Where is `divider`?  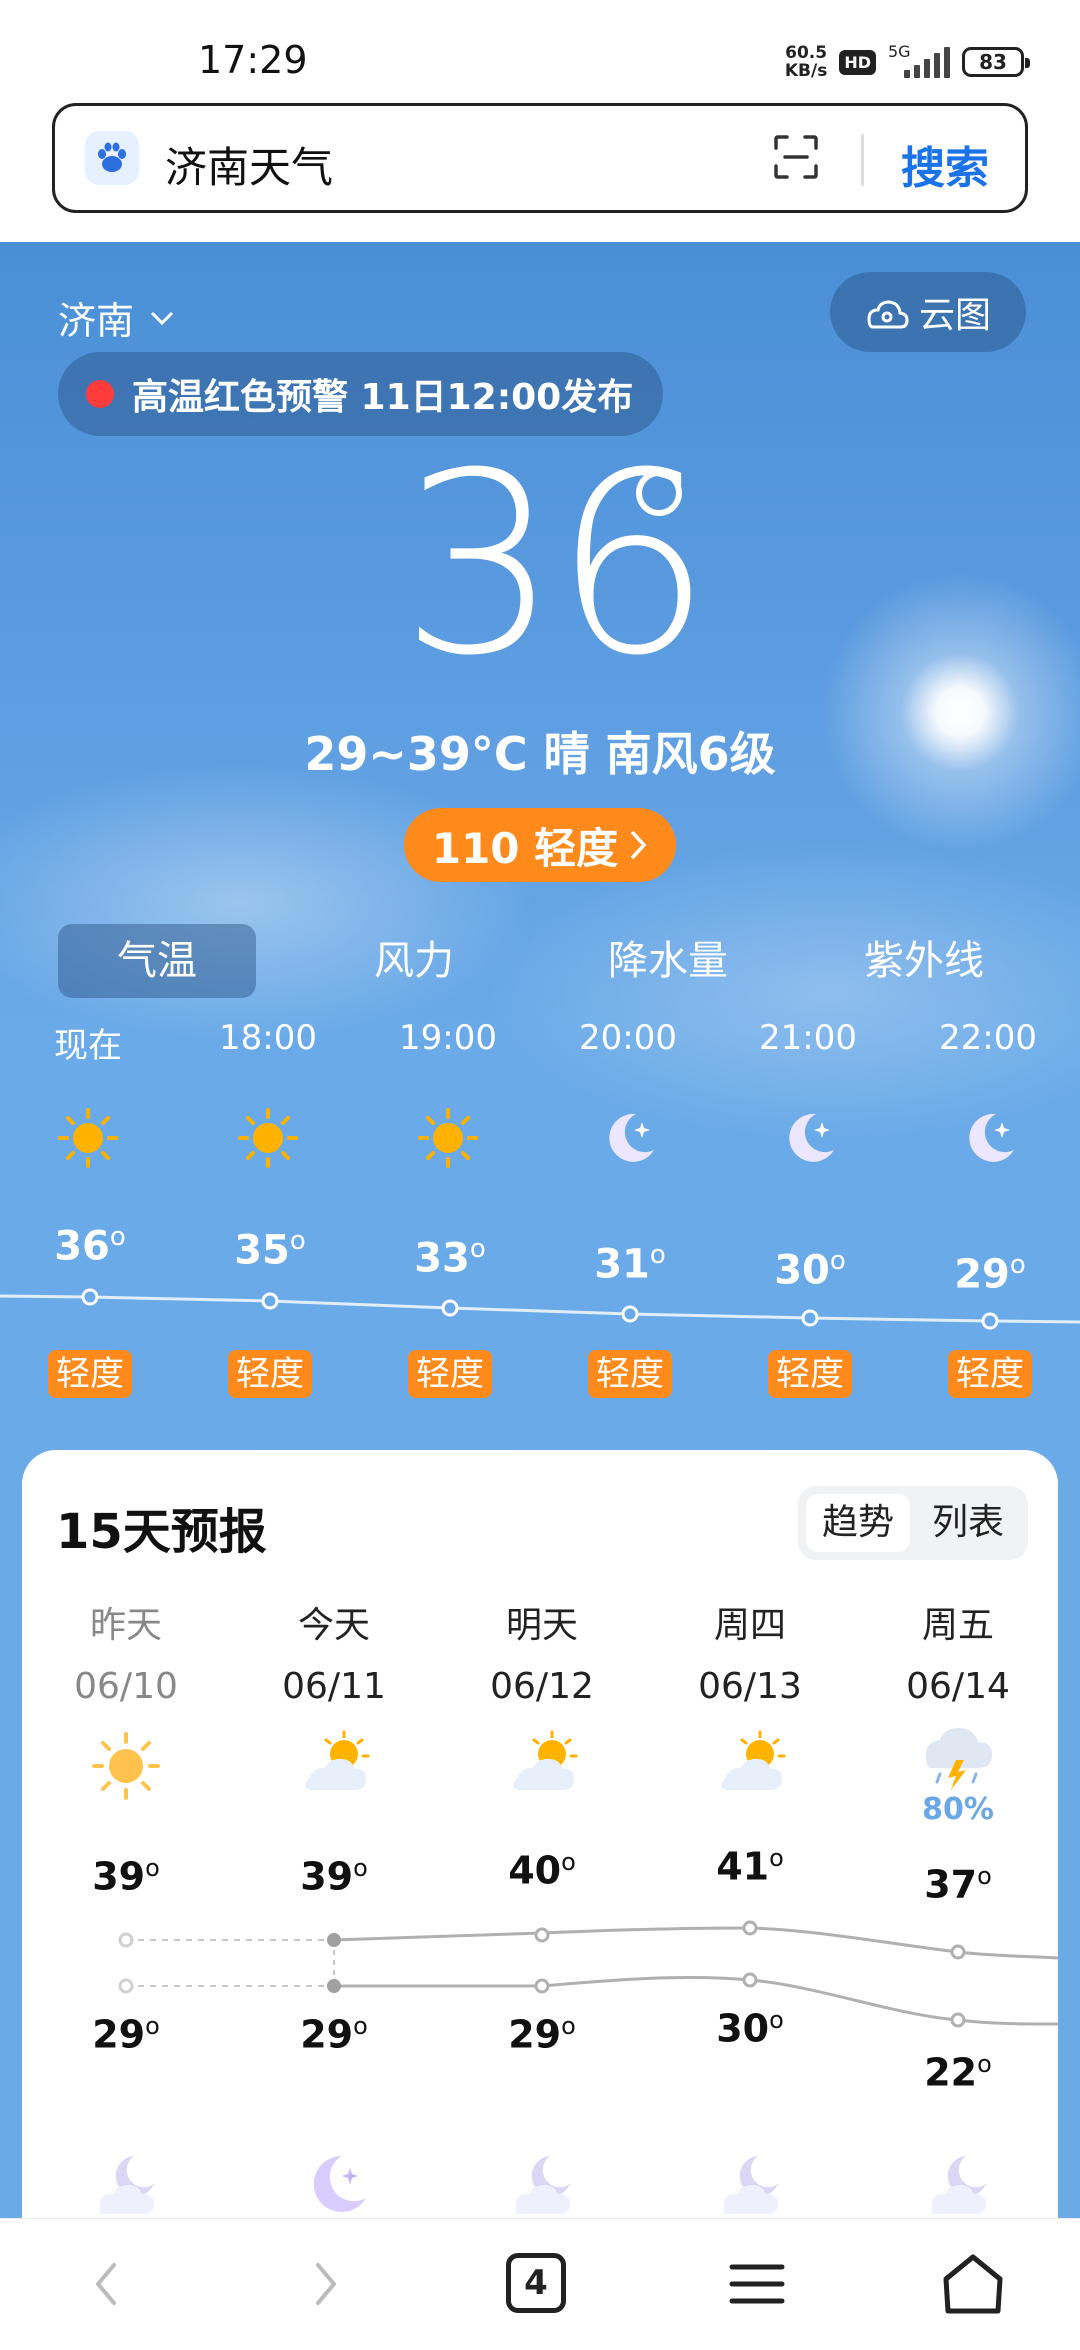 divider is located at coordinates (862, 160).